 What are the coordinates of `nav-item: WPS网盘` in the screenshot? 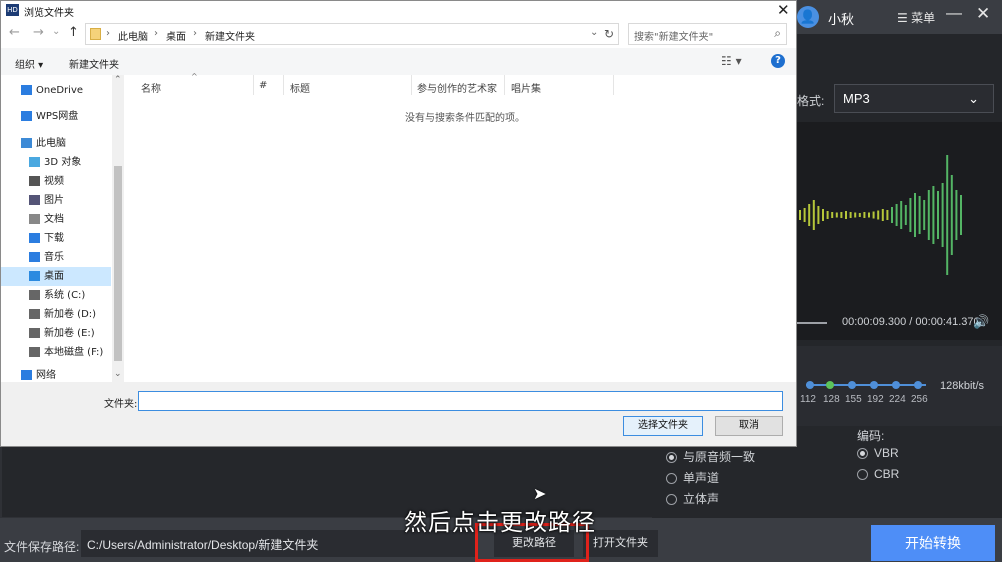 It's located at (56, 116).